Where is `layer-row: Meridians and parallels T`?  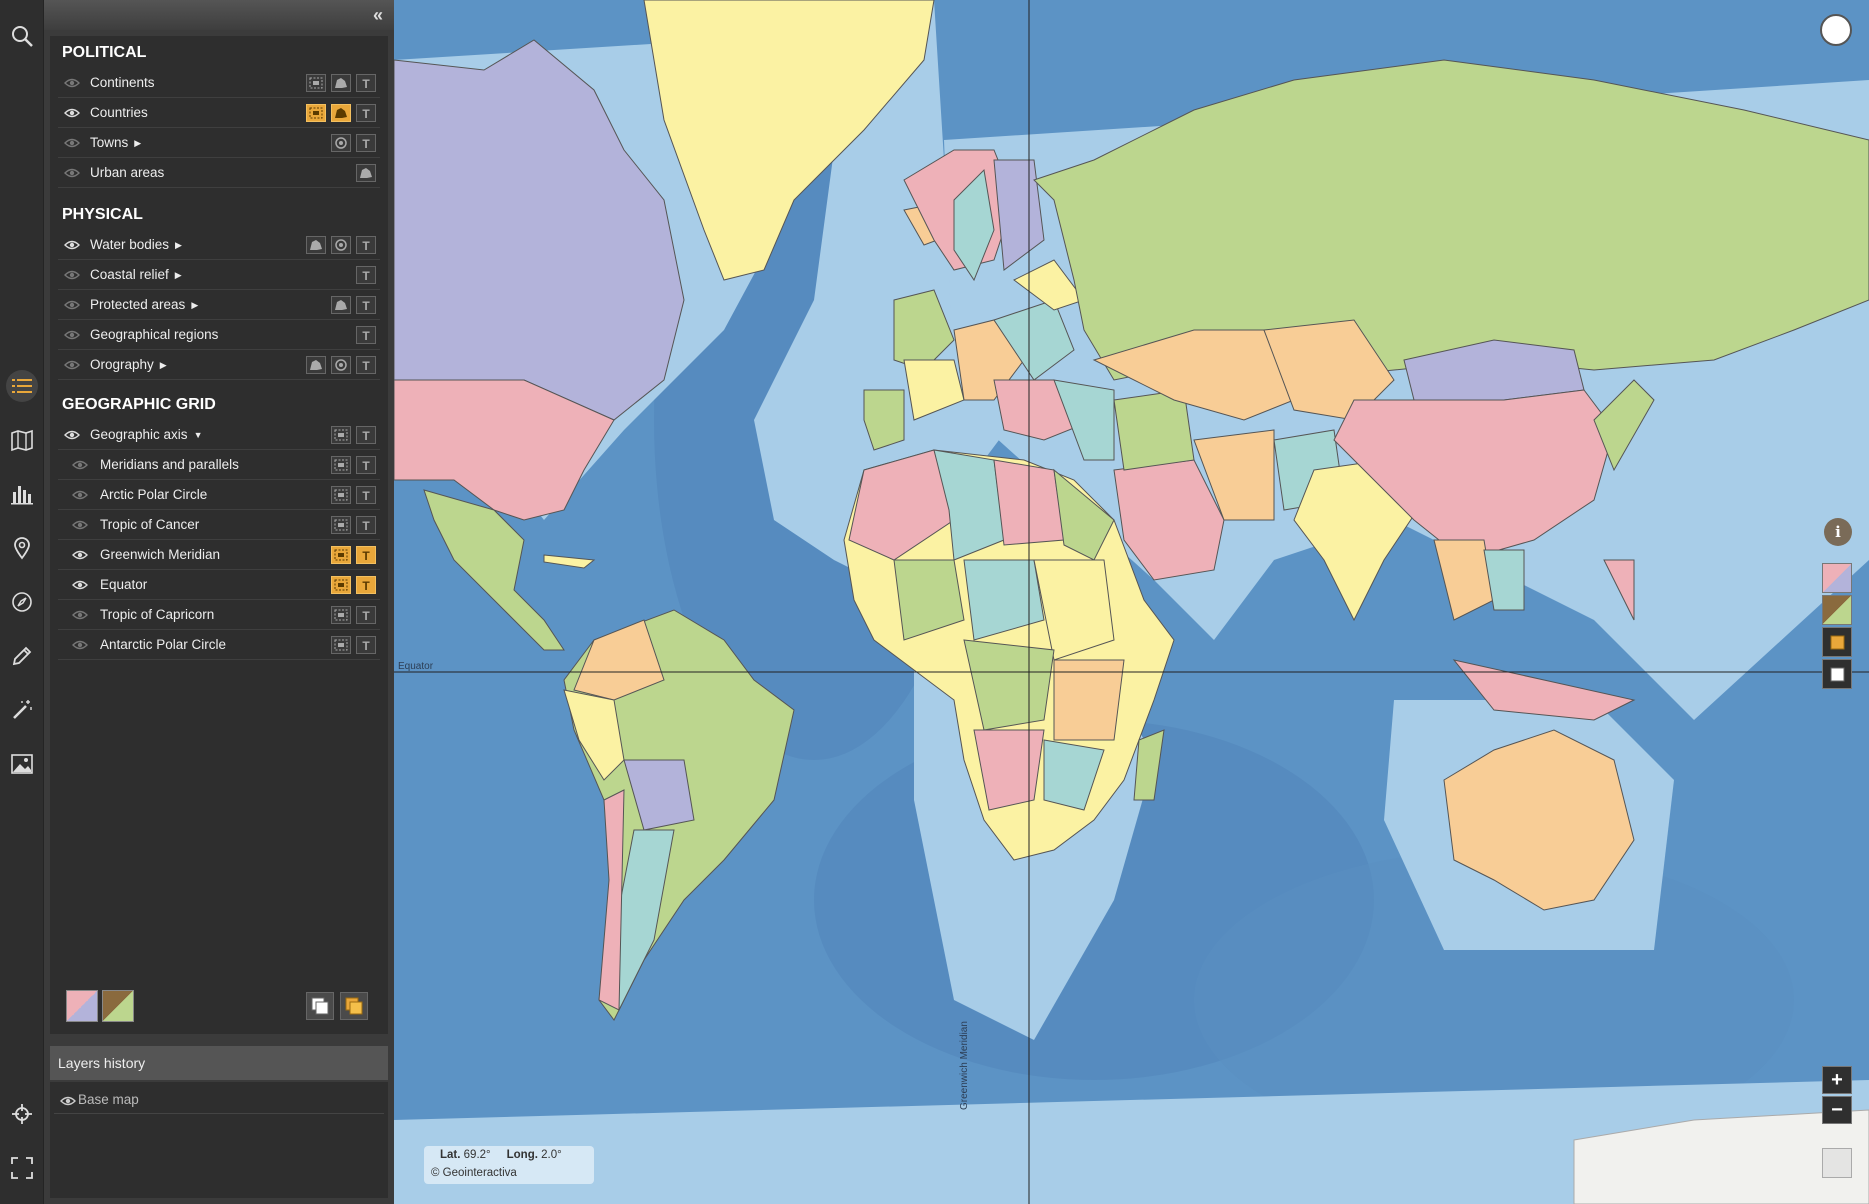
layer-row: Meridians and parallels T is located at coordinates (219, 465).